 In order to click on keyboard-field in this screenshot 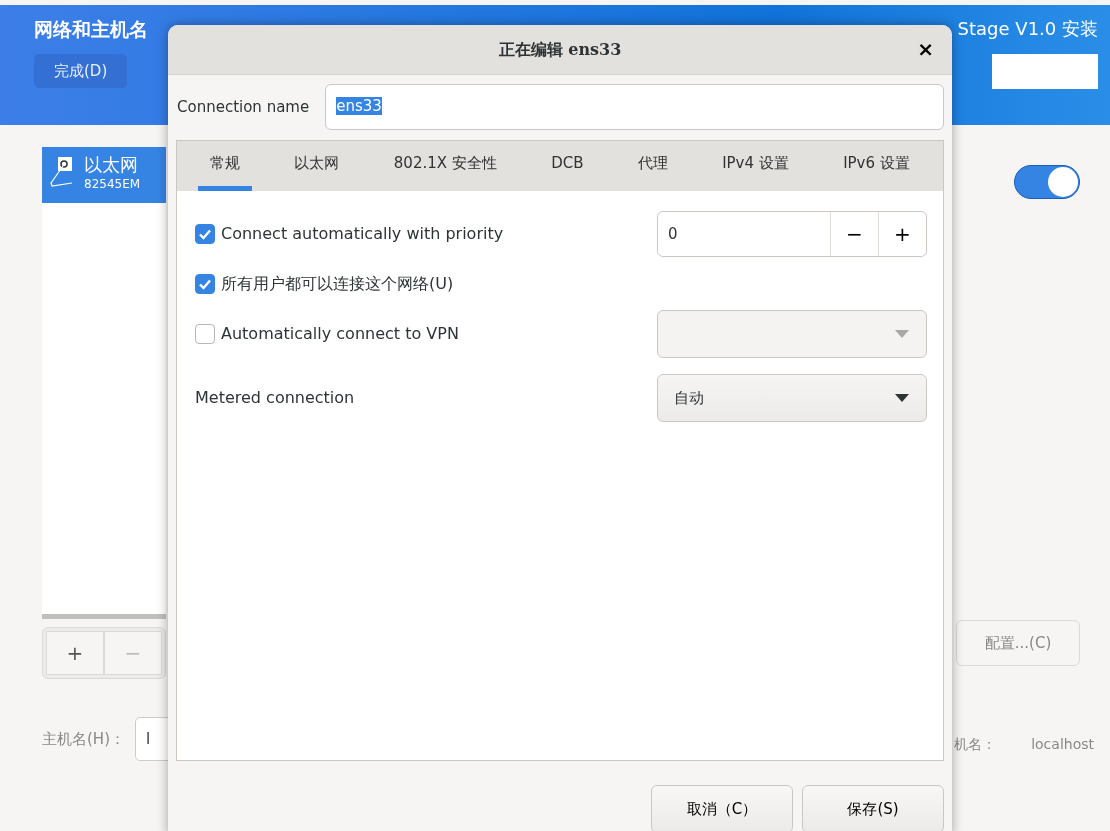, I will do `click(1045, 71)`.